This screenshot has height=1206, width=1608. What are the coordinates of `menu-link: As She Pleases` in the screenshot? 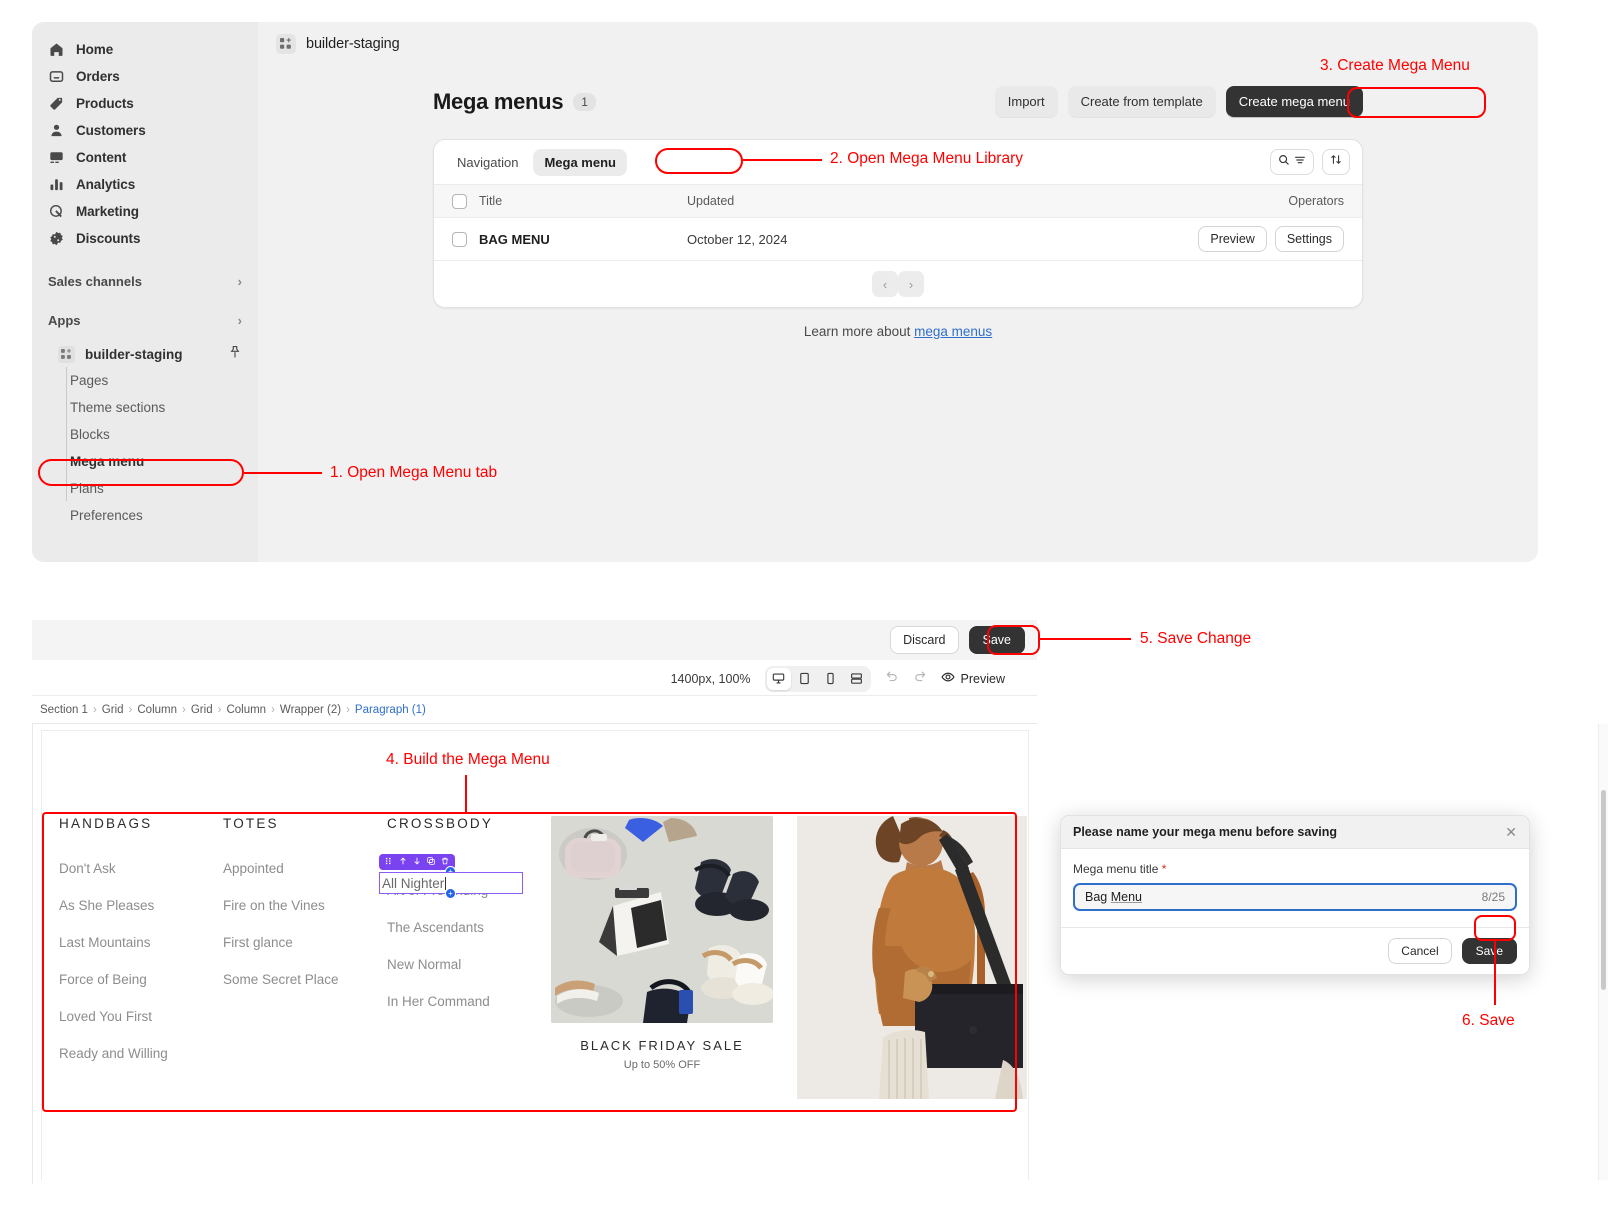 It's located at (137, 905).